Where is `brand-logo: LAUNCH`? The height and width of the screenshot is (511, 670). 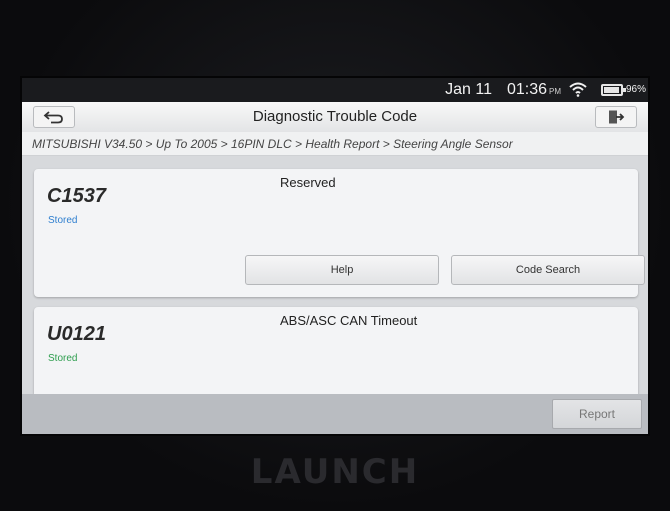
brand-logo: LAUNCH is located at coordinates (335, 472).